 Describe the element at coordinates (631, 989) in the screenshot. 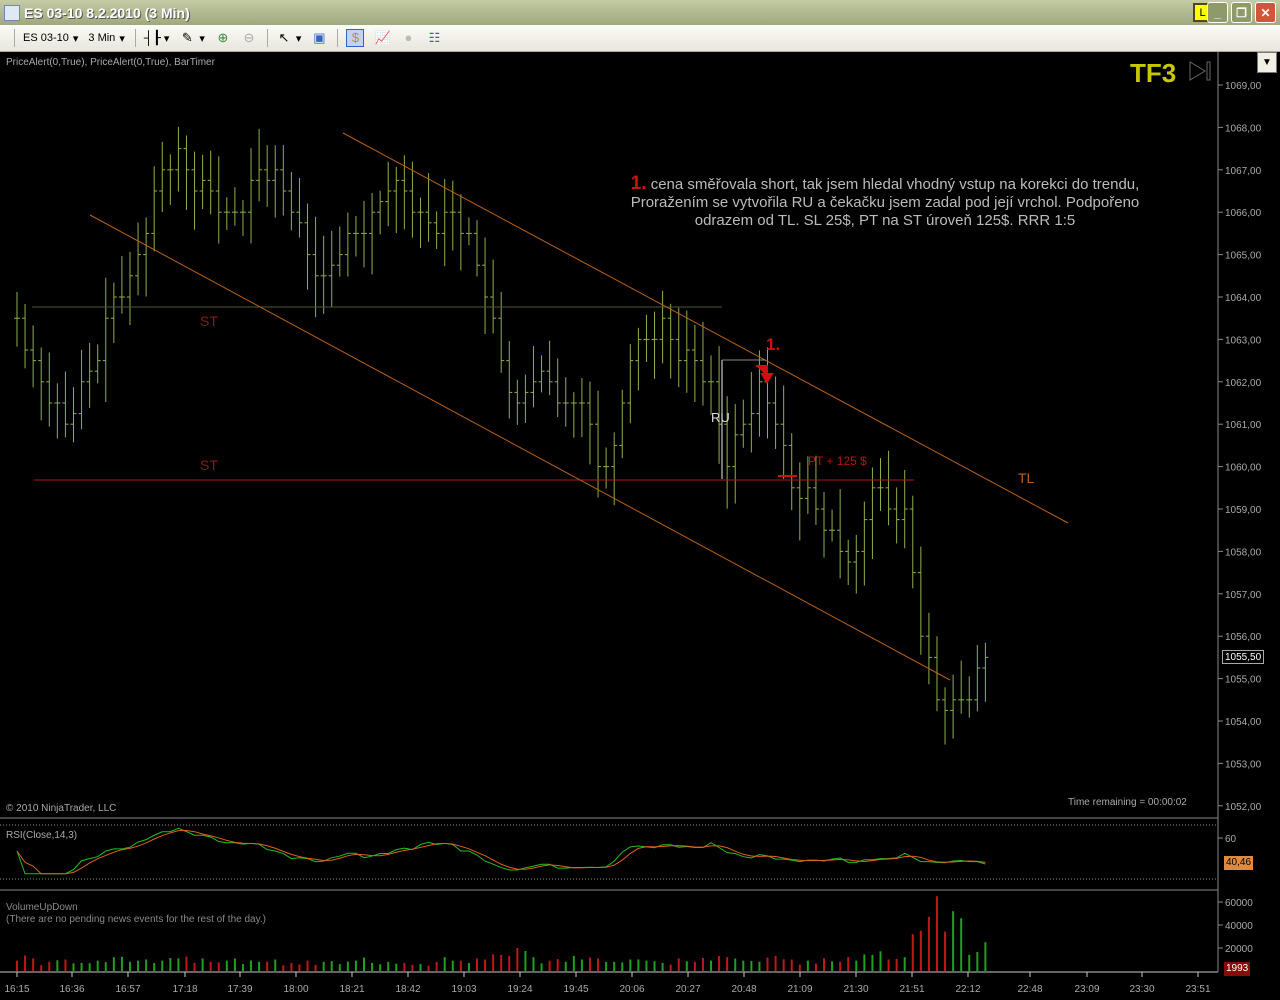

I see `time-tick-label: 20:06` at that location.